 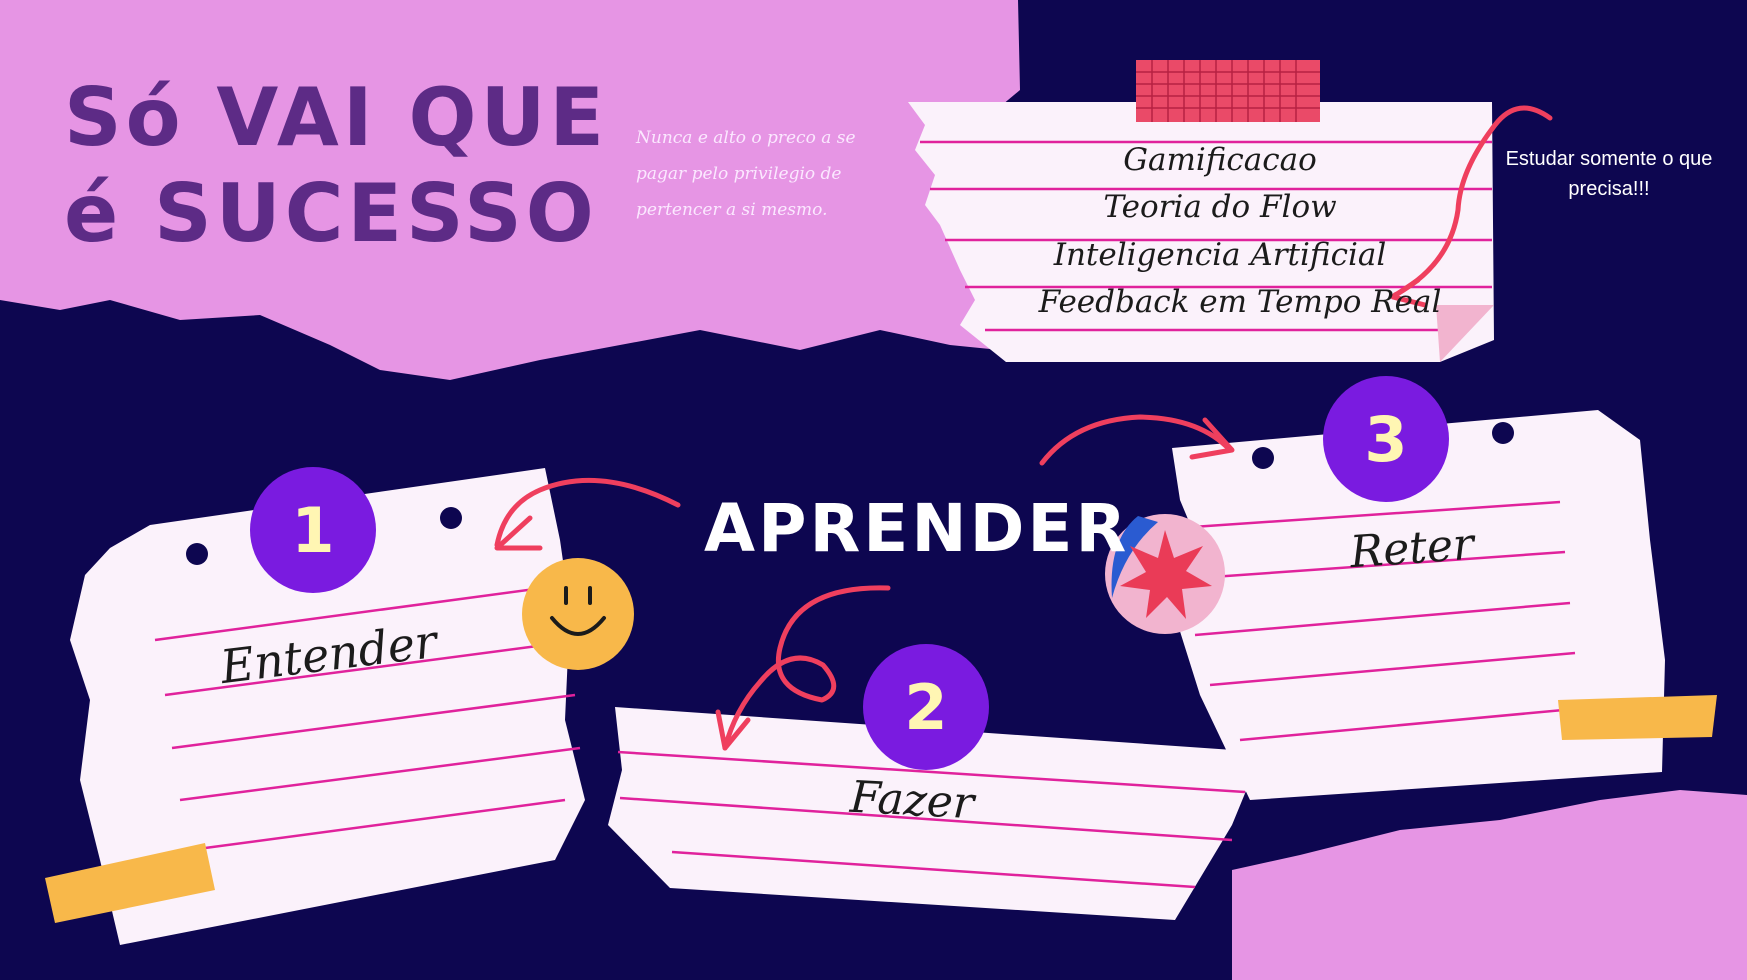 I want to click on pink-paper-bottom, so click(x=1489, y=885).